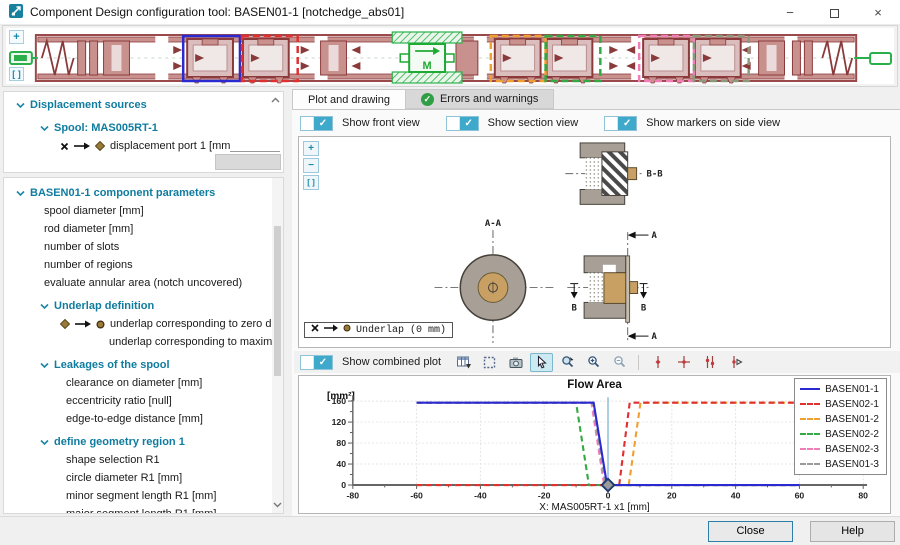 This screenshot has width=900, height=545. I want to click on tree-section-displacement: Displacement sources, so click(143, 105).